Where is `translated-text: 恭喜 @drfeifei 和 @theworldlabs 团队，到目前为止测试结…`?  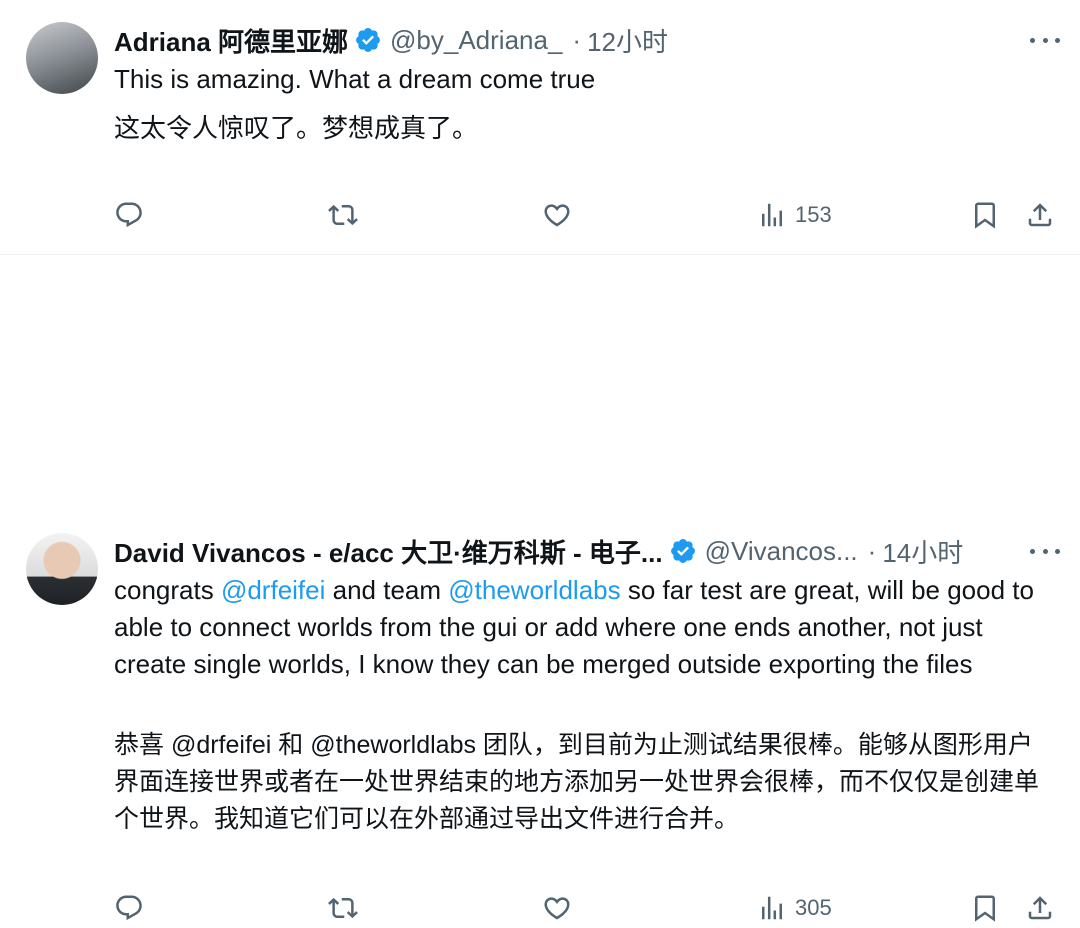
translated-text: 恭喜 @drfeifei 和 @theworldlabs 团队，到目前为止测试结… is located at coordinates (577, 782).